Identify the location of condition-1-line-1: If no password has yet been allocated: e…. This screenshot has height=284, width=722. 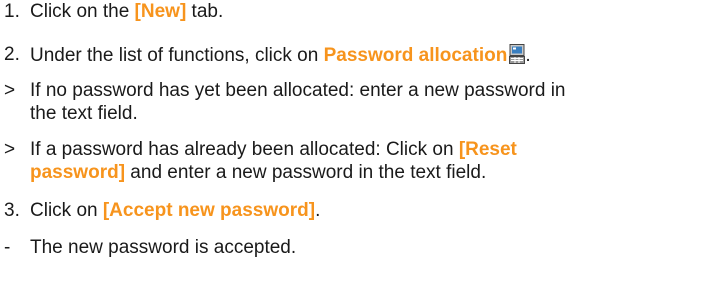
(298, 90).